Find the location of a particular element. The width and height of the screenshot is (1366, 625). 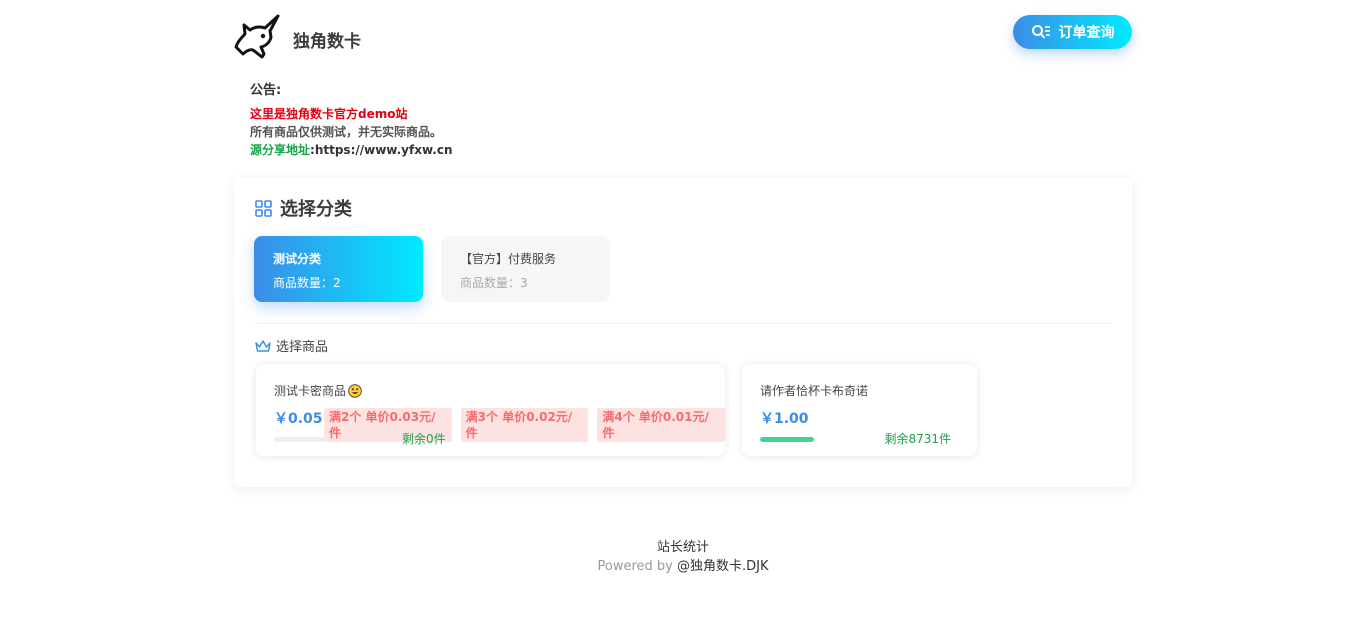

wholesale-tag: 满4个 单价0.01元/件 is located at coordinates (661, 425).